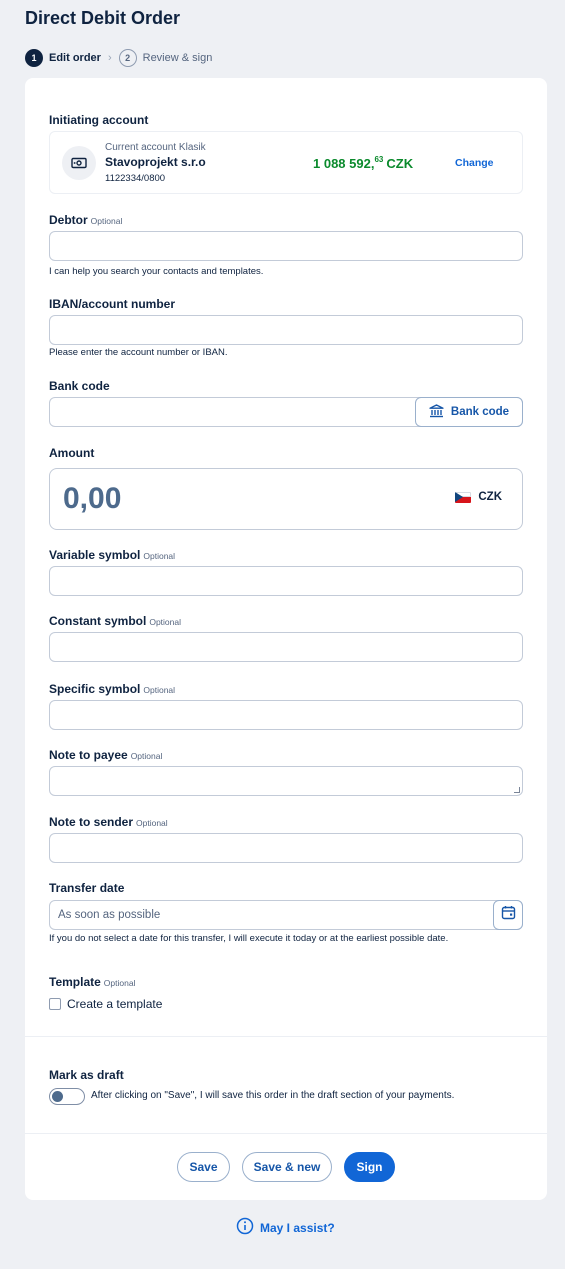 The width and height of the screenshot is (565, 1269). I want to click on balance-main: 1 088 592,, so click(344, 163).